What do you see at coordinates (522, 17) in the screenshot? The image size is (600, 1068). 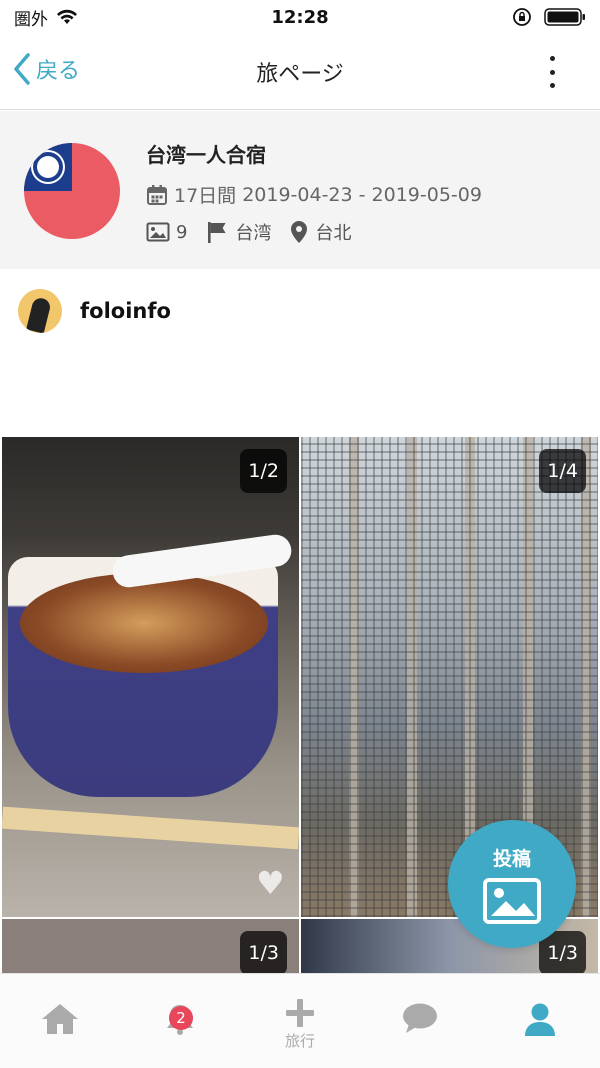 I see `rotation-lock-icon` at bounding box center [522, 17].